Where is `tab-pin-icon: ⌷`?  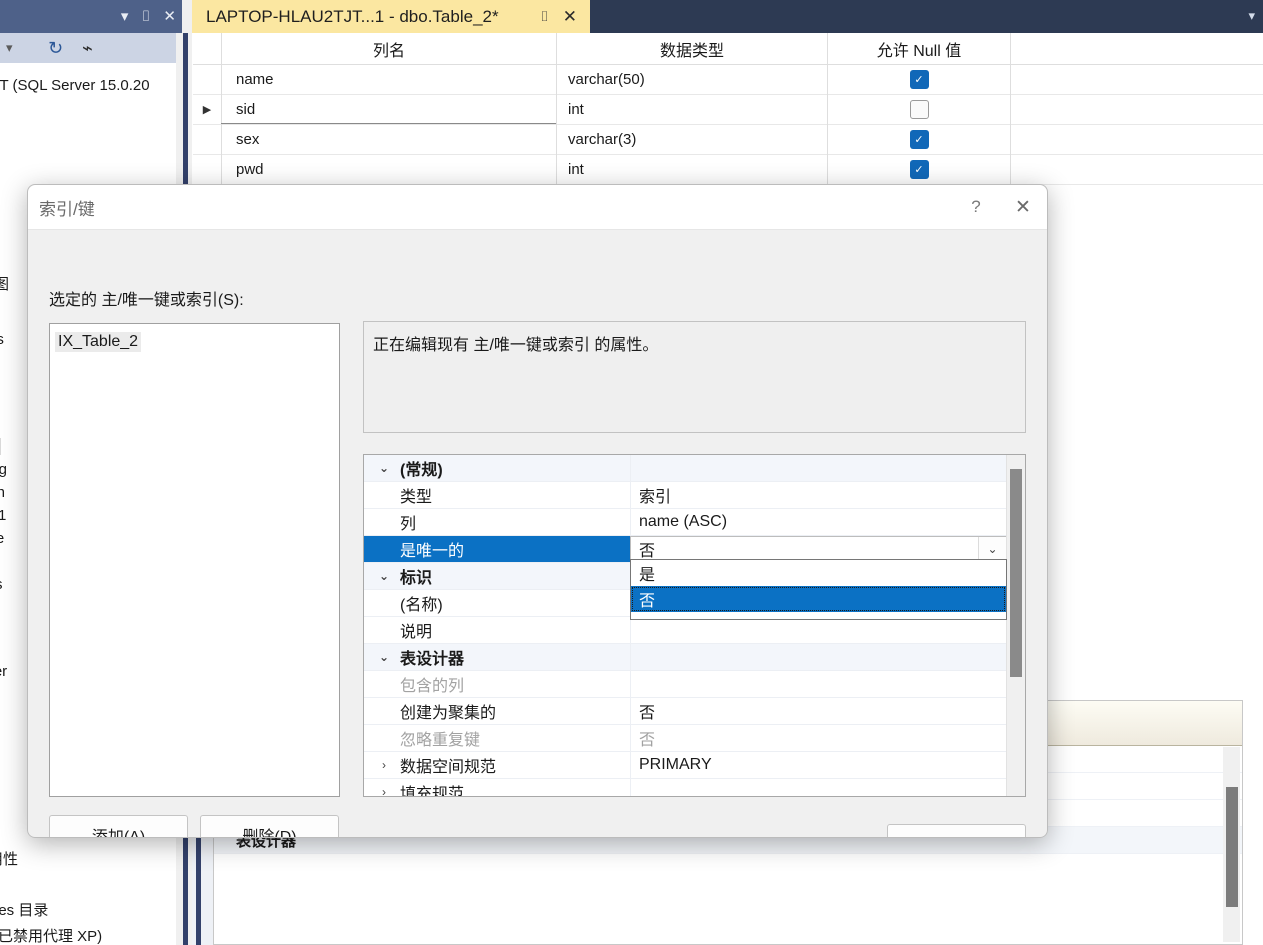 tab-pin-icon: ⌷ is located at coordinates (544, 16).